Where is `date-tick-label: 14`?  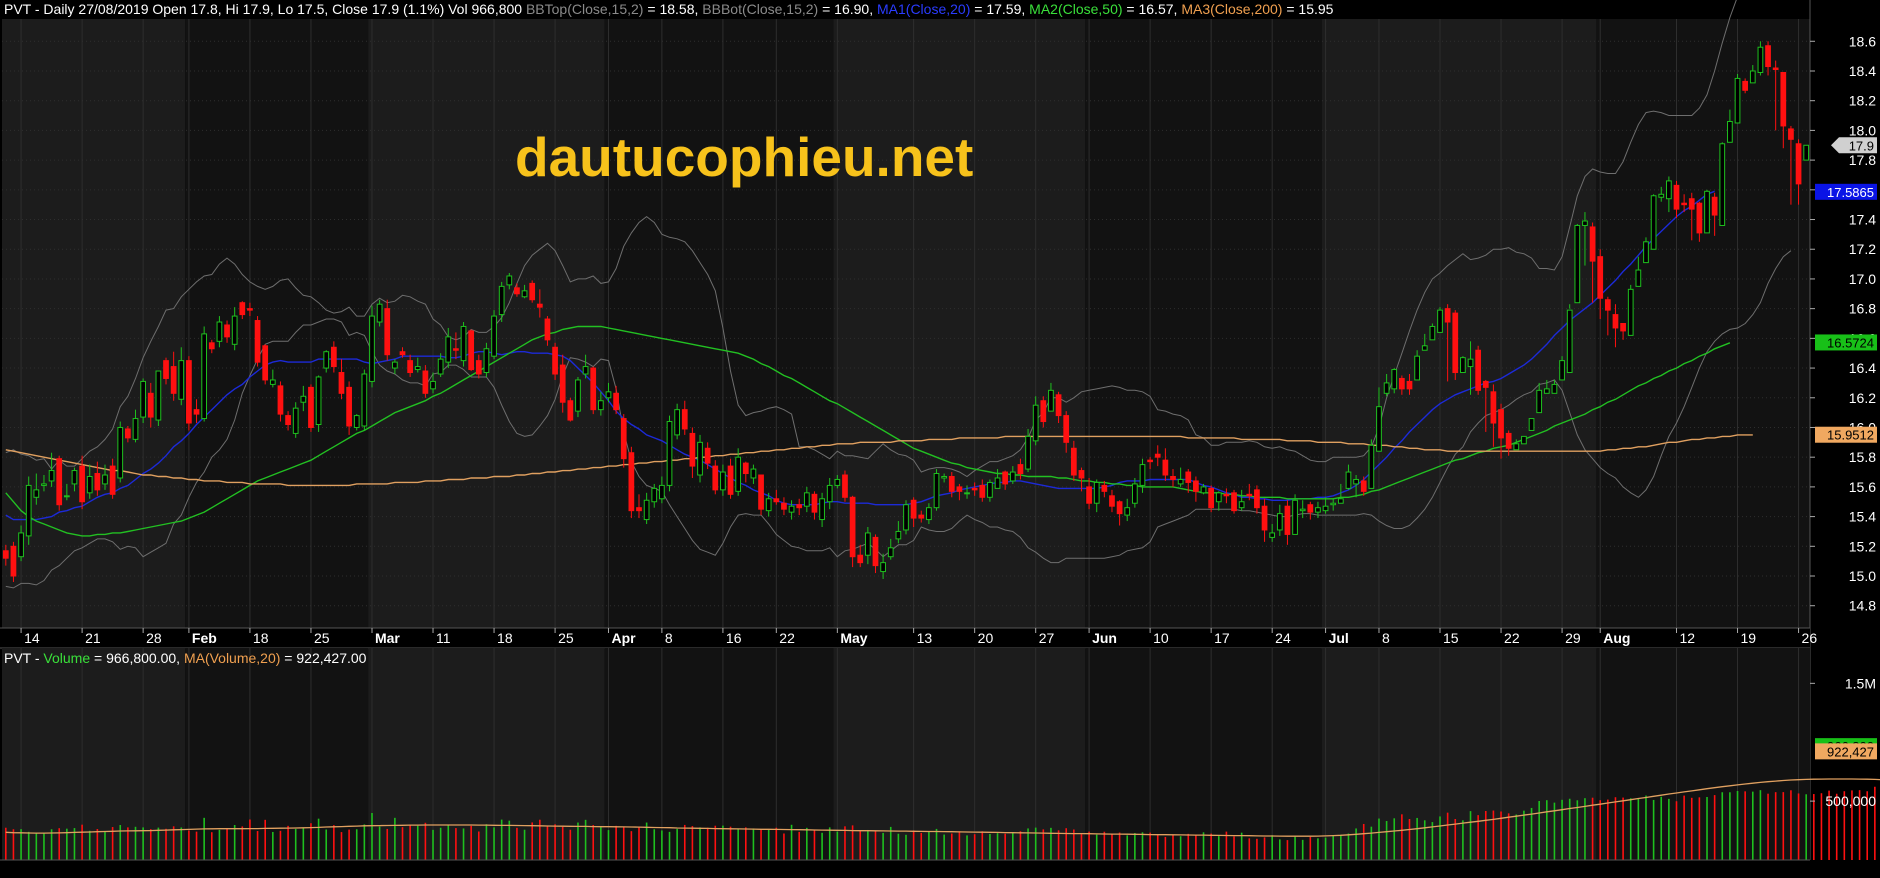 date-tick-label: 14 is located at coordinates (32, 638).